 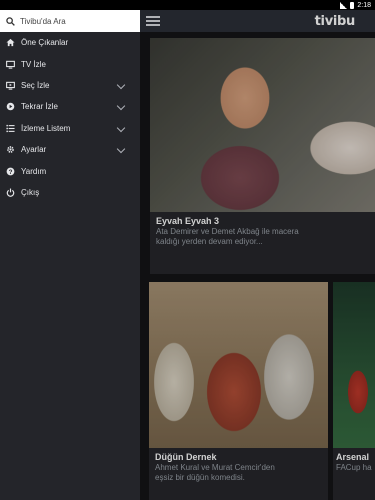 I want to click on search-input, so click(x=72, y=21).